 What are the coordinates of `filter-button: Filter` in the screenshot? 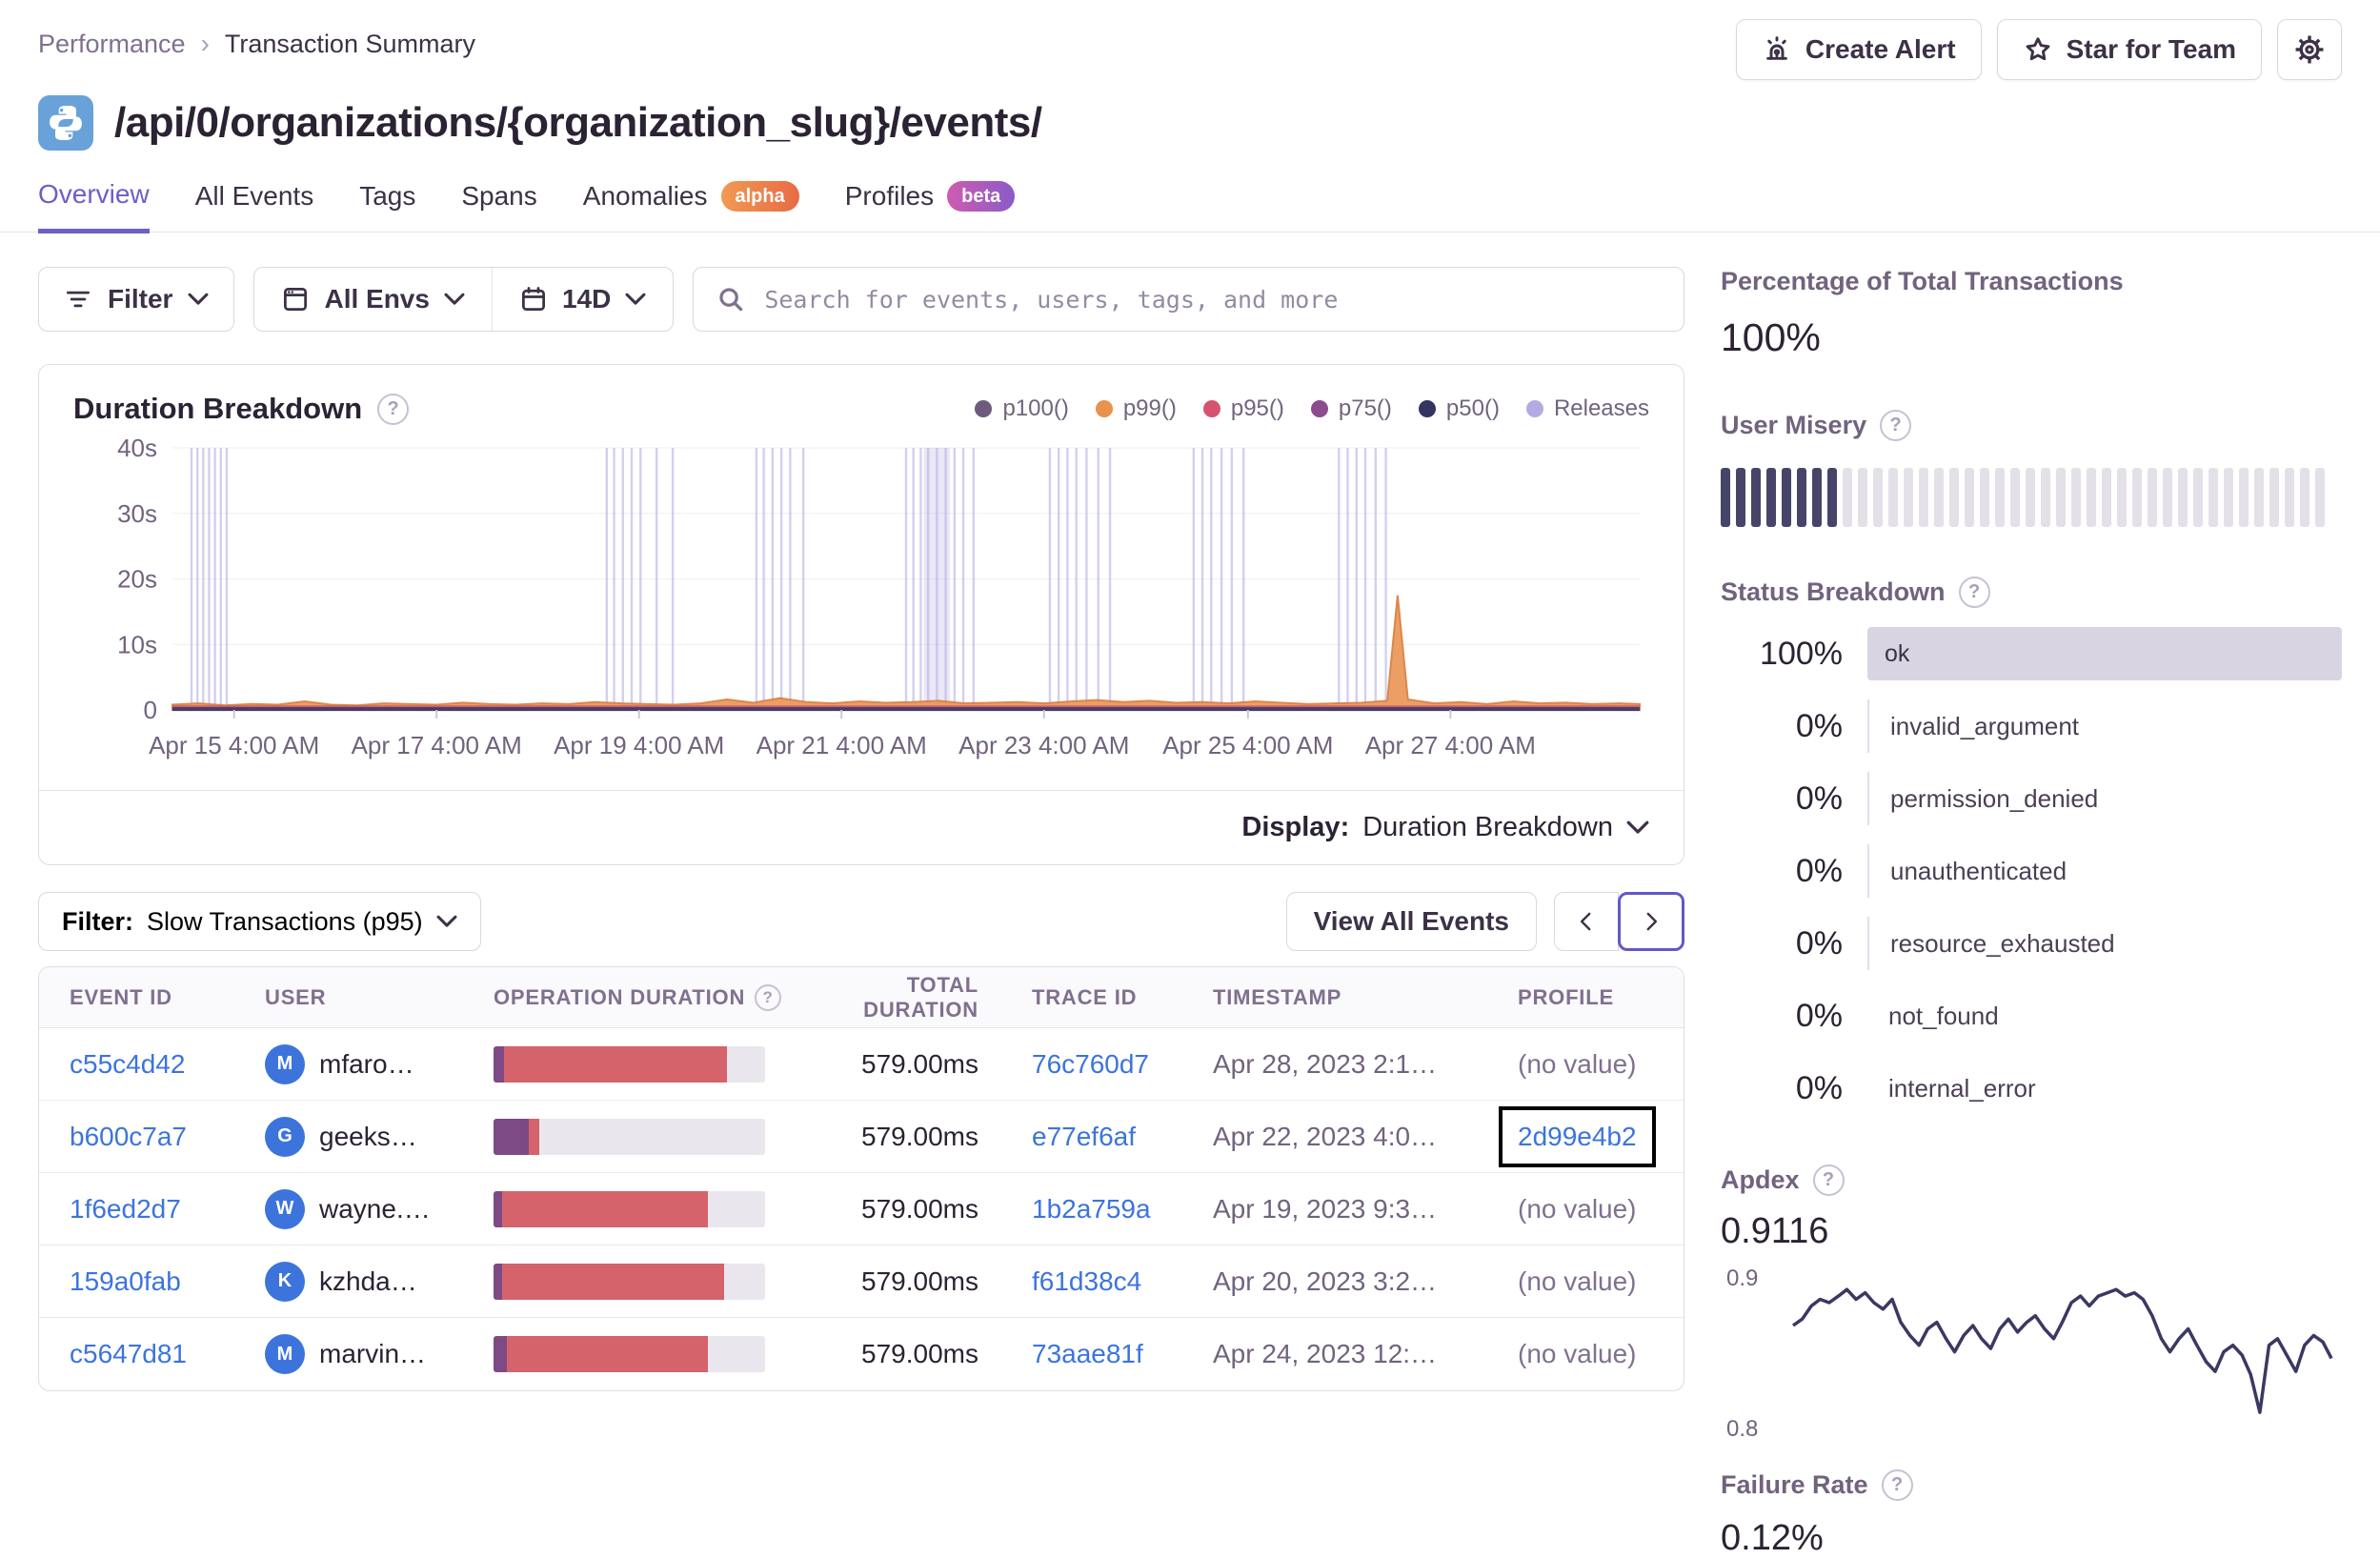 It's located at (136, 299).